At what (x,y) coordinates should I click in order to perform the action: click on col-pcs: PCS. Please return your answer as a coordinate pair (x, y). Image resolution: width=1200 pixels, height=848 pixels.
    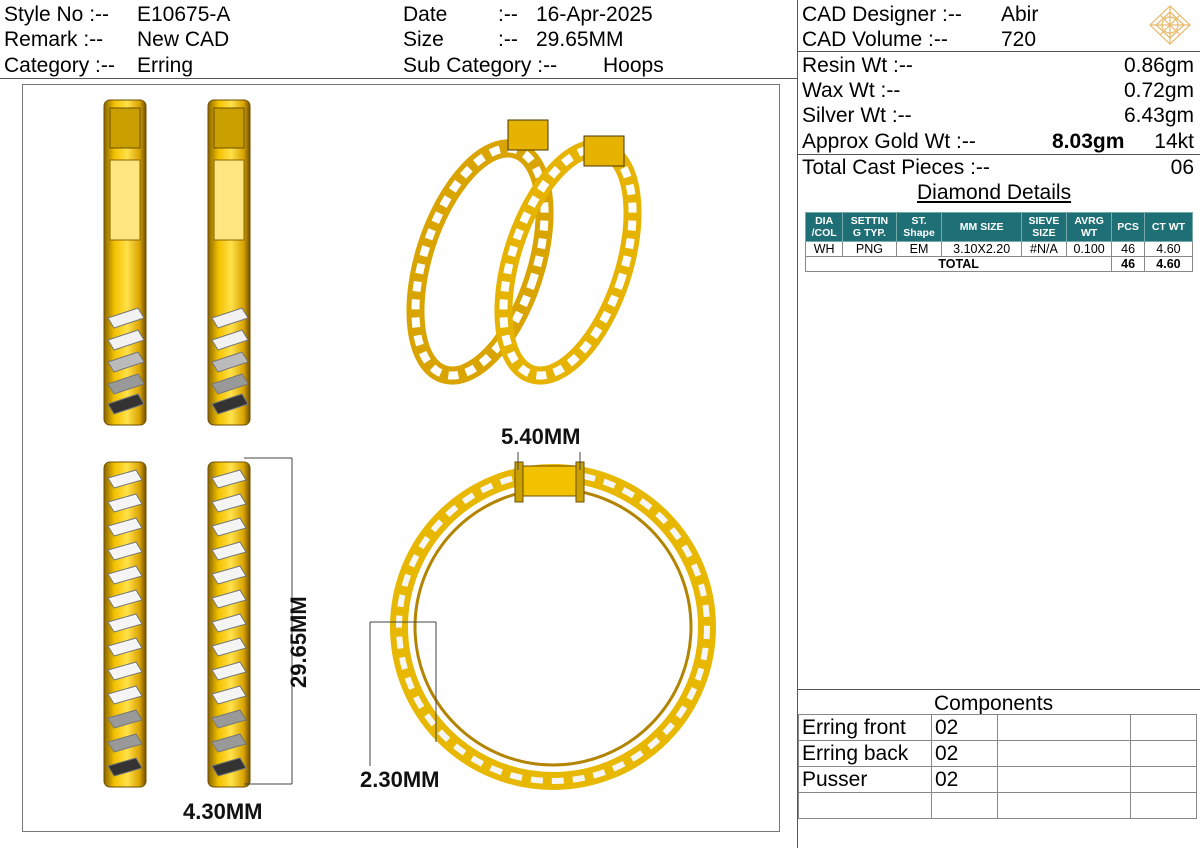
    Looking at the image, I should click on (1128, 227).